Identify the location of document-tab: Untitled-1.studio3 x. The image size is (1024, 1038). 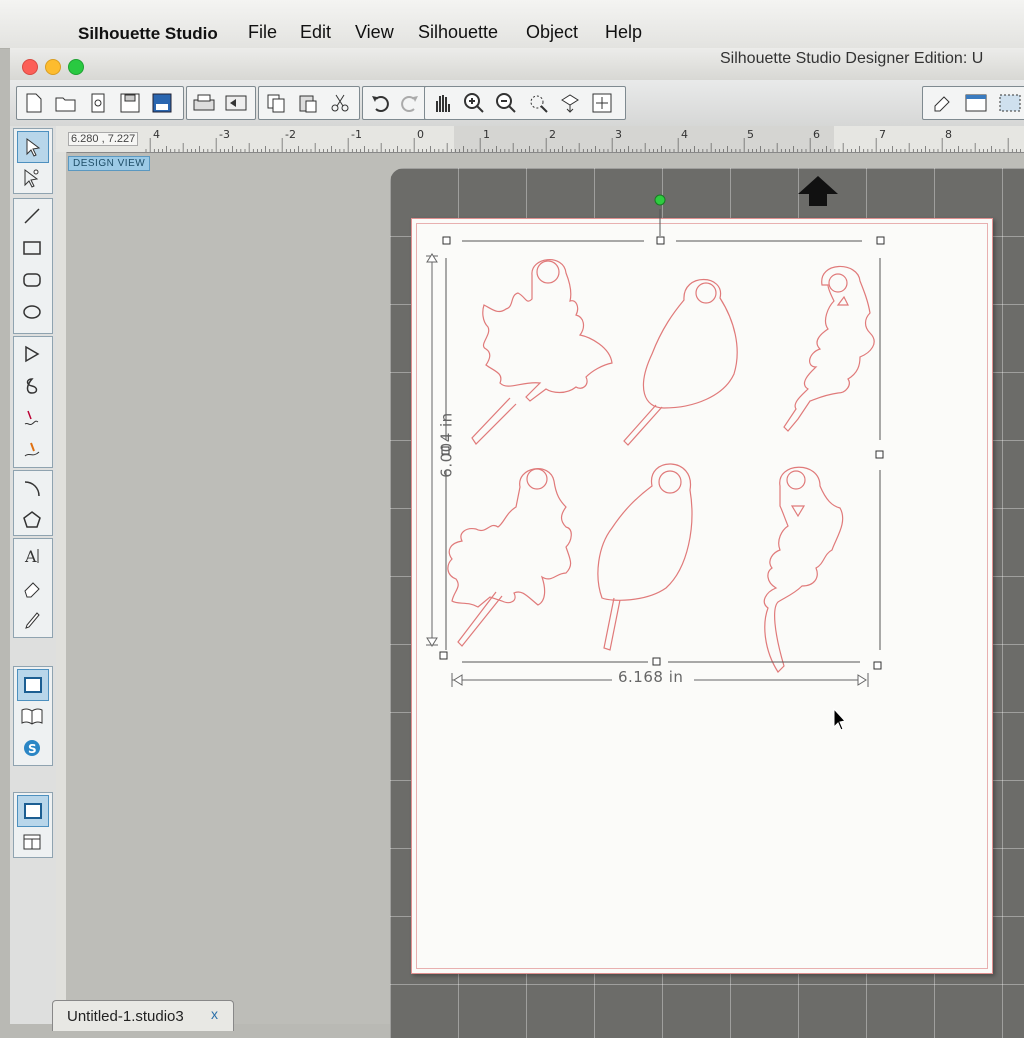
(143, 1015).